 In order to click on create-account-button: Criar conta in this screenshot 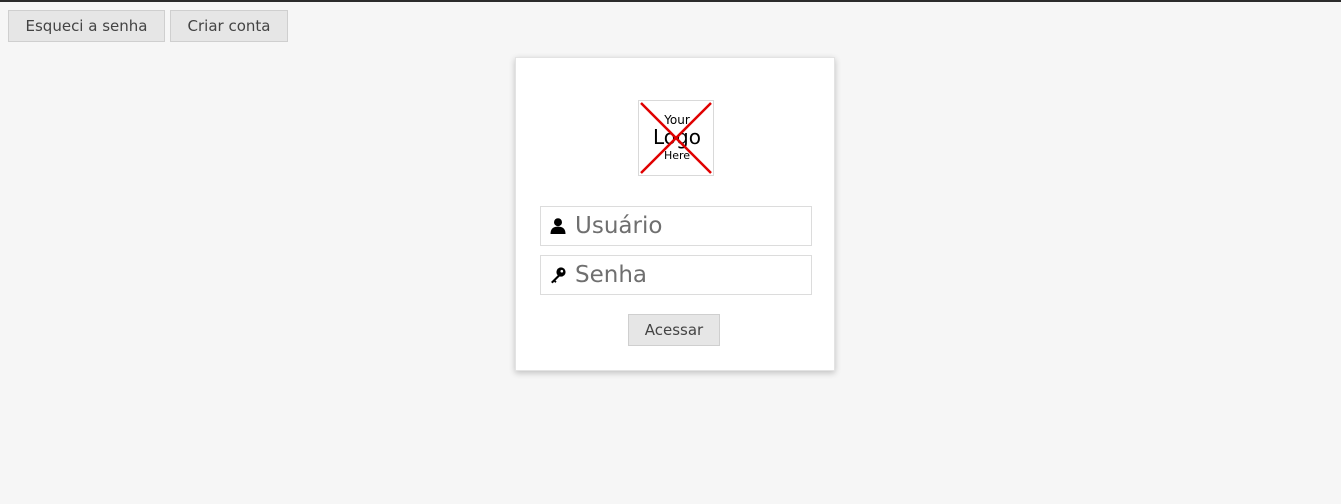, I will do `click(229, 26)`.